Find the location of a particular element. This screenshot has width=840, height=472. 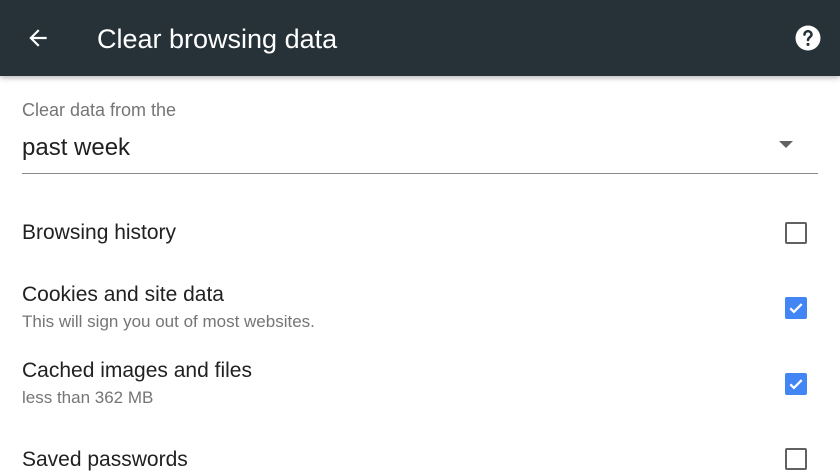

cookies-checkbox is located at coordinates (796, 308).